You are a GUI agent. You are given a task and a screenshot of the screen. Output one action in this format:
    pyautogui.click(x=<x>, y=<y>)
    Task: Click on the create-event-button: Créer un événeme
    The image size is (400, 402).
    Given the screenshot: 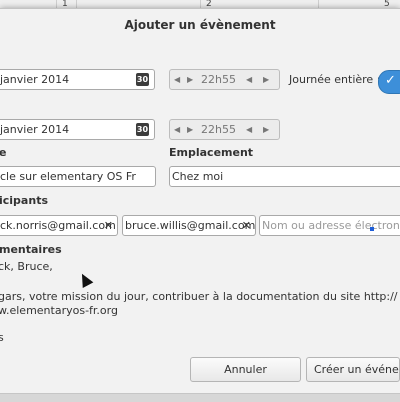 What is the action you would take?
    pyautogui.click(x=353, y=369)
    